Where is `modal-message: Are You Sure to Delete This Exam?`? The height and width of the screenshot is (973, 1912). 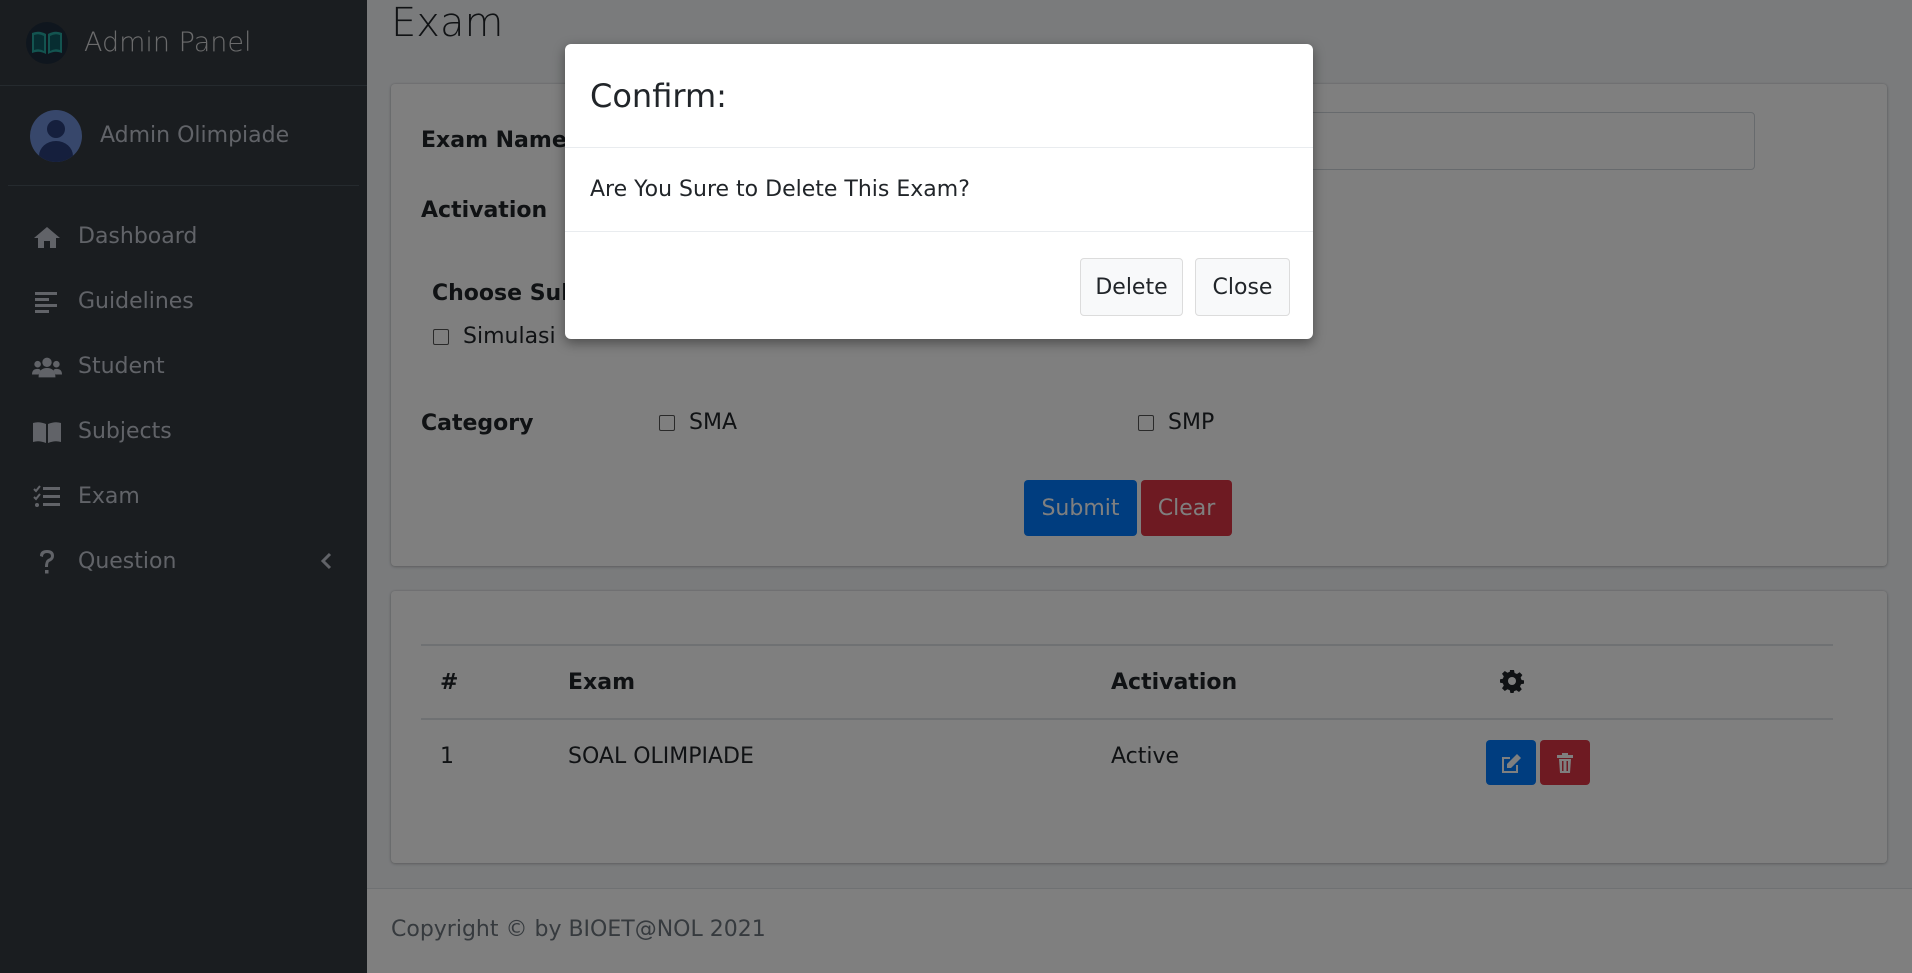 modal-message: Are You Sure to Delete This Exam? is located at coordinates (939, 190).